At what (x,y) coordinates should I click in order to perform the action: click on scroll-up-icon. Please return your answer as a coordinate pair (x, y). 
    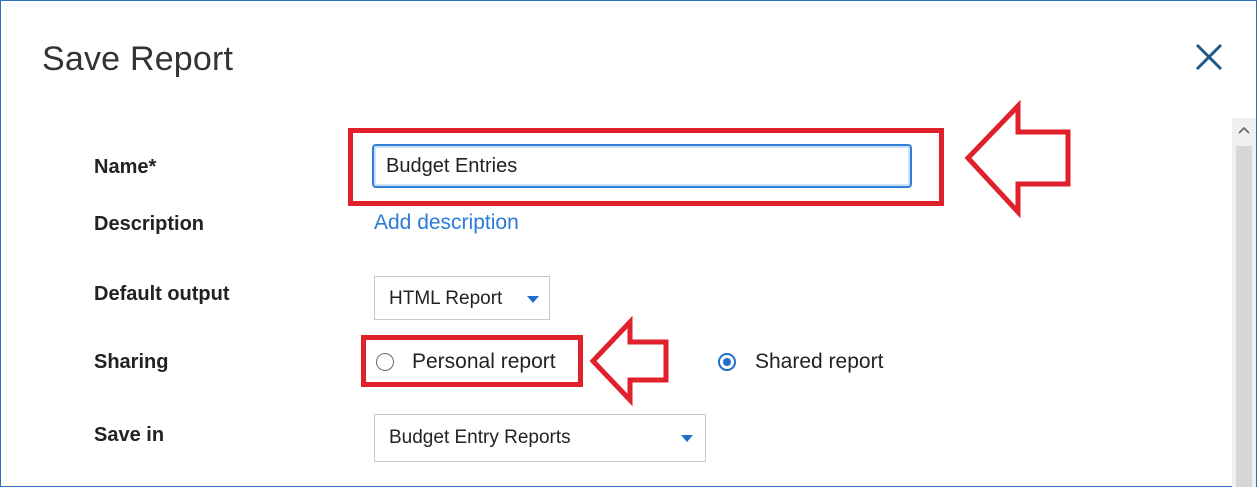
    Looking at the image, I should click on (1244, 130).